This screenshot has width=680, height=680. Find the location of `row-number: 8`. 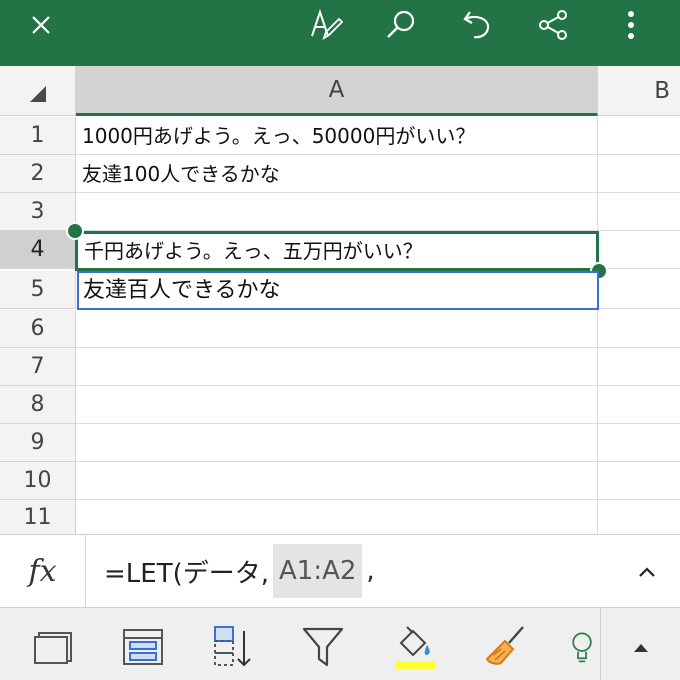

row-number: 8 is located at coordinates (37, 404).